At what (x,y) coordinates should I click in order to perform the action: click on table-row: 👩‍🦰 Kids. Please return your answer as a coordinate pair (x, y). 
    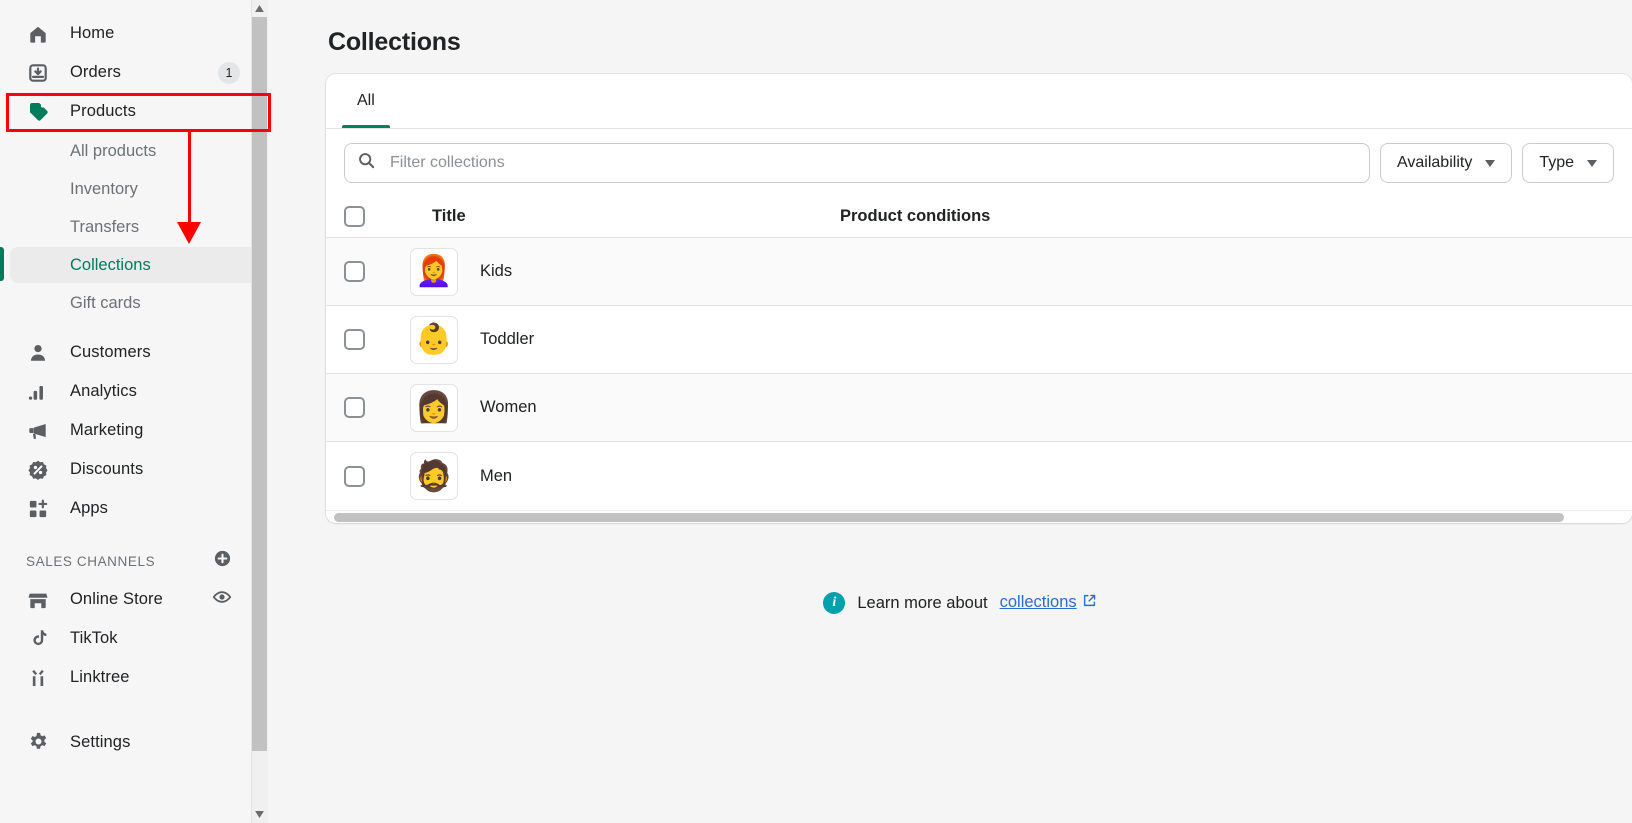
    Looking at the image, I should click on (979, 272).